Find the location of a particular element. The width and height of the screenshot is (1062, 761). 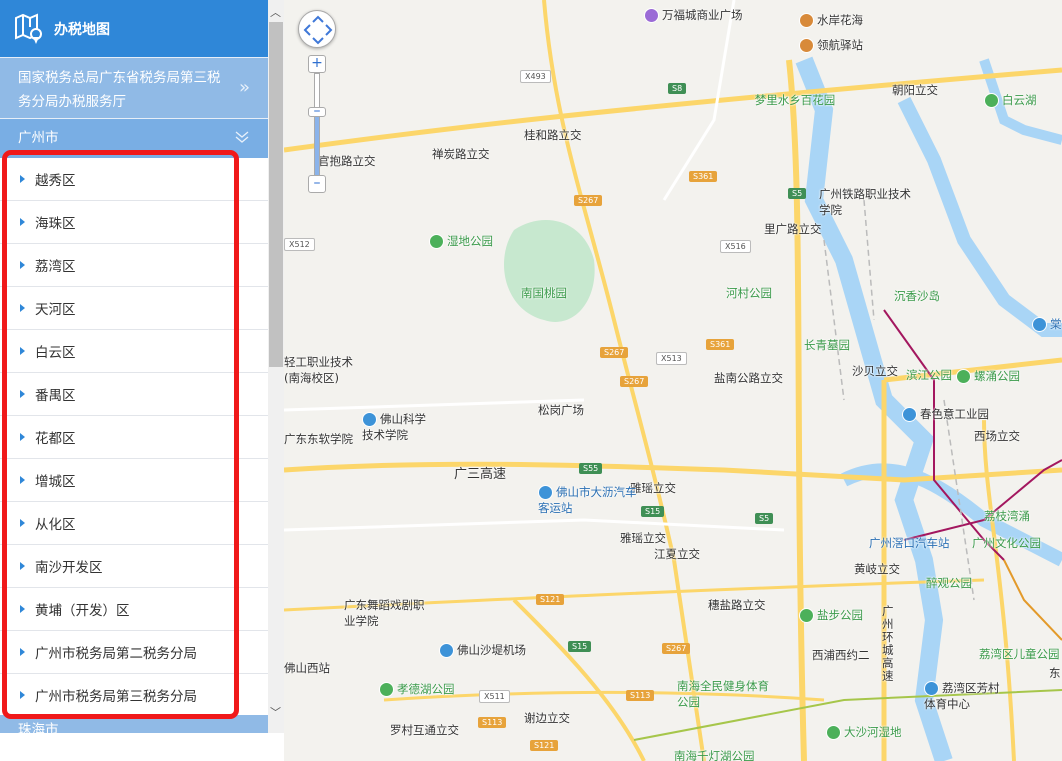

map-label: 佛山市大沥汽车客运站 is located at coordinates (588, 500).